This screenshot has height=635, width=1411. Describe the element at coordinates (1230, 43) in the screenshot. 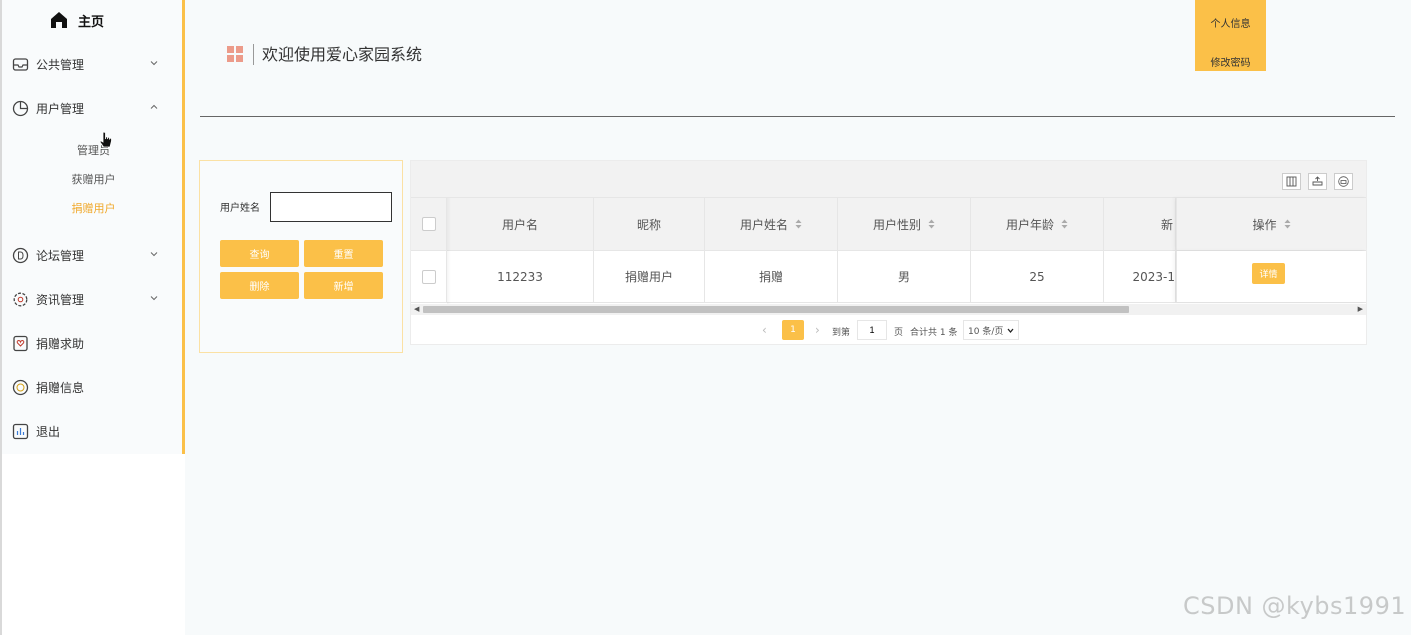

I see `top-button-gap` at that location.